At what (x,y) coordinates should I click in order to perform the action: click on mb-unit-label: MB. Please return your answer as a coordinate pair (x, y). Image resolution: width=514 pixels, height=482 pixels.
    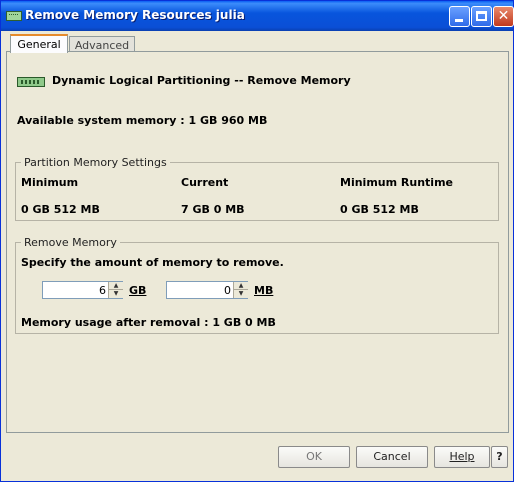
    Looking at the image, I should click on (264, 290).